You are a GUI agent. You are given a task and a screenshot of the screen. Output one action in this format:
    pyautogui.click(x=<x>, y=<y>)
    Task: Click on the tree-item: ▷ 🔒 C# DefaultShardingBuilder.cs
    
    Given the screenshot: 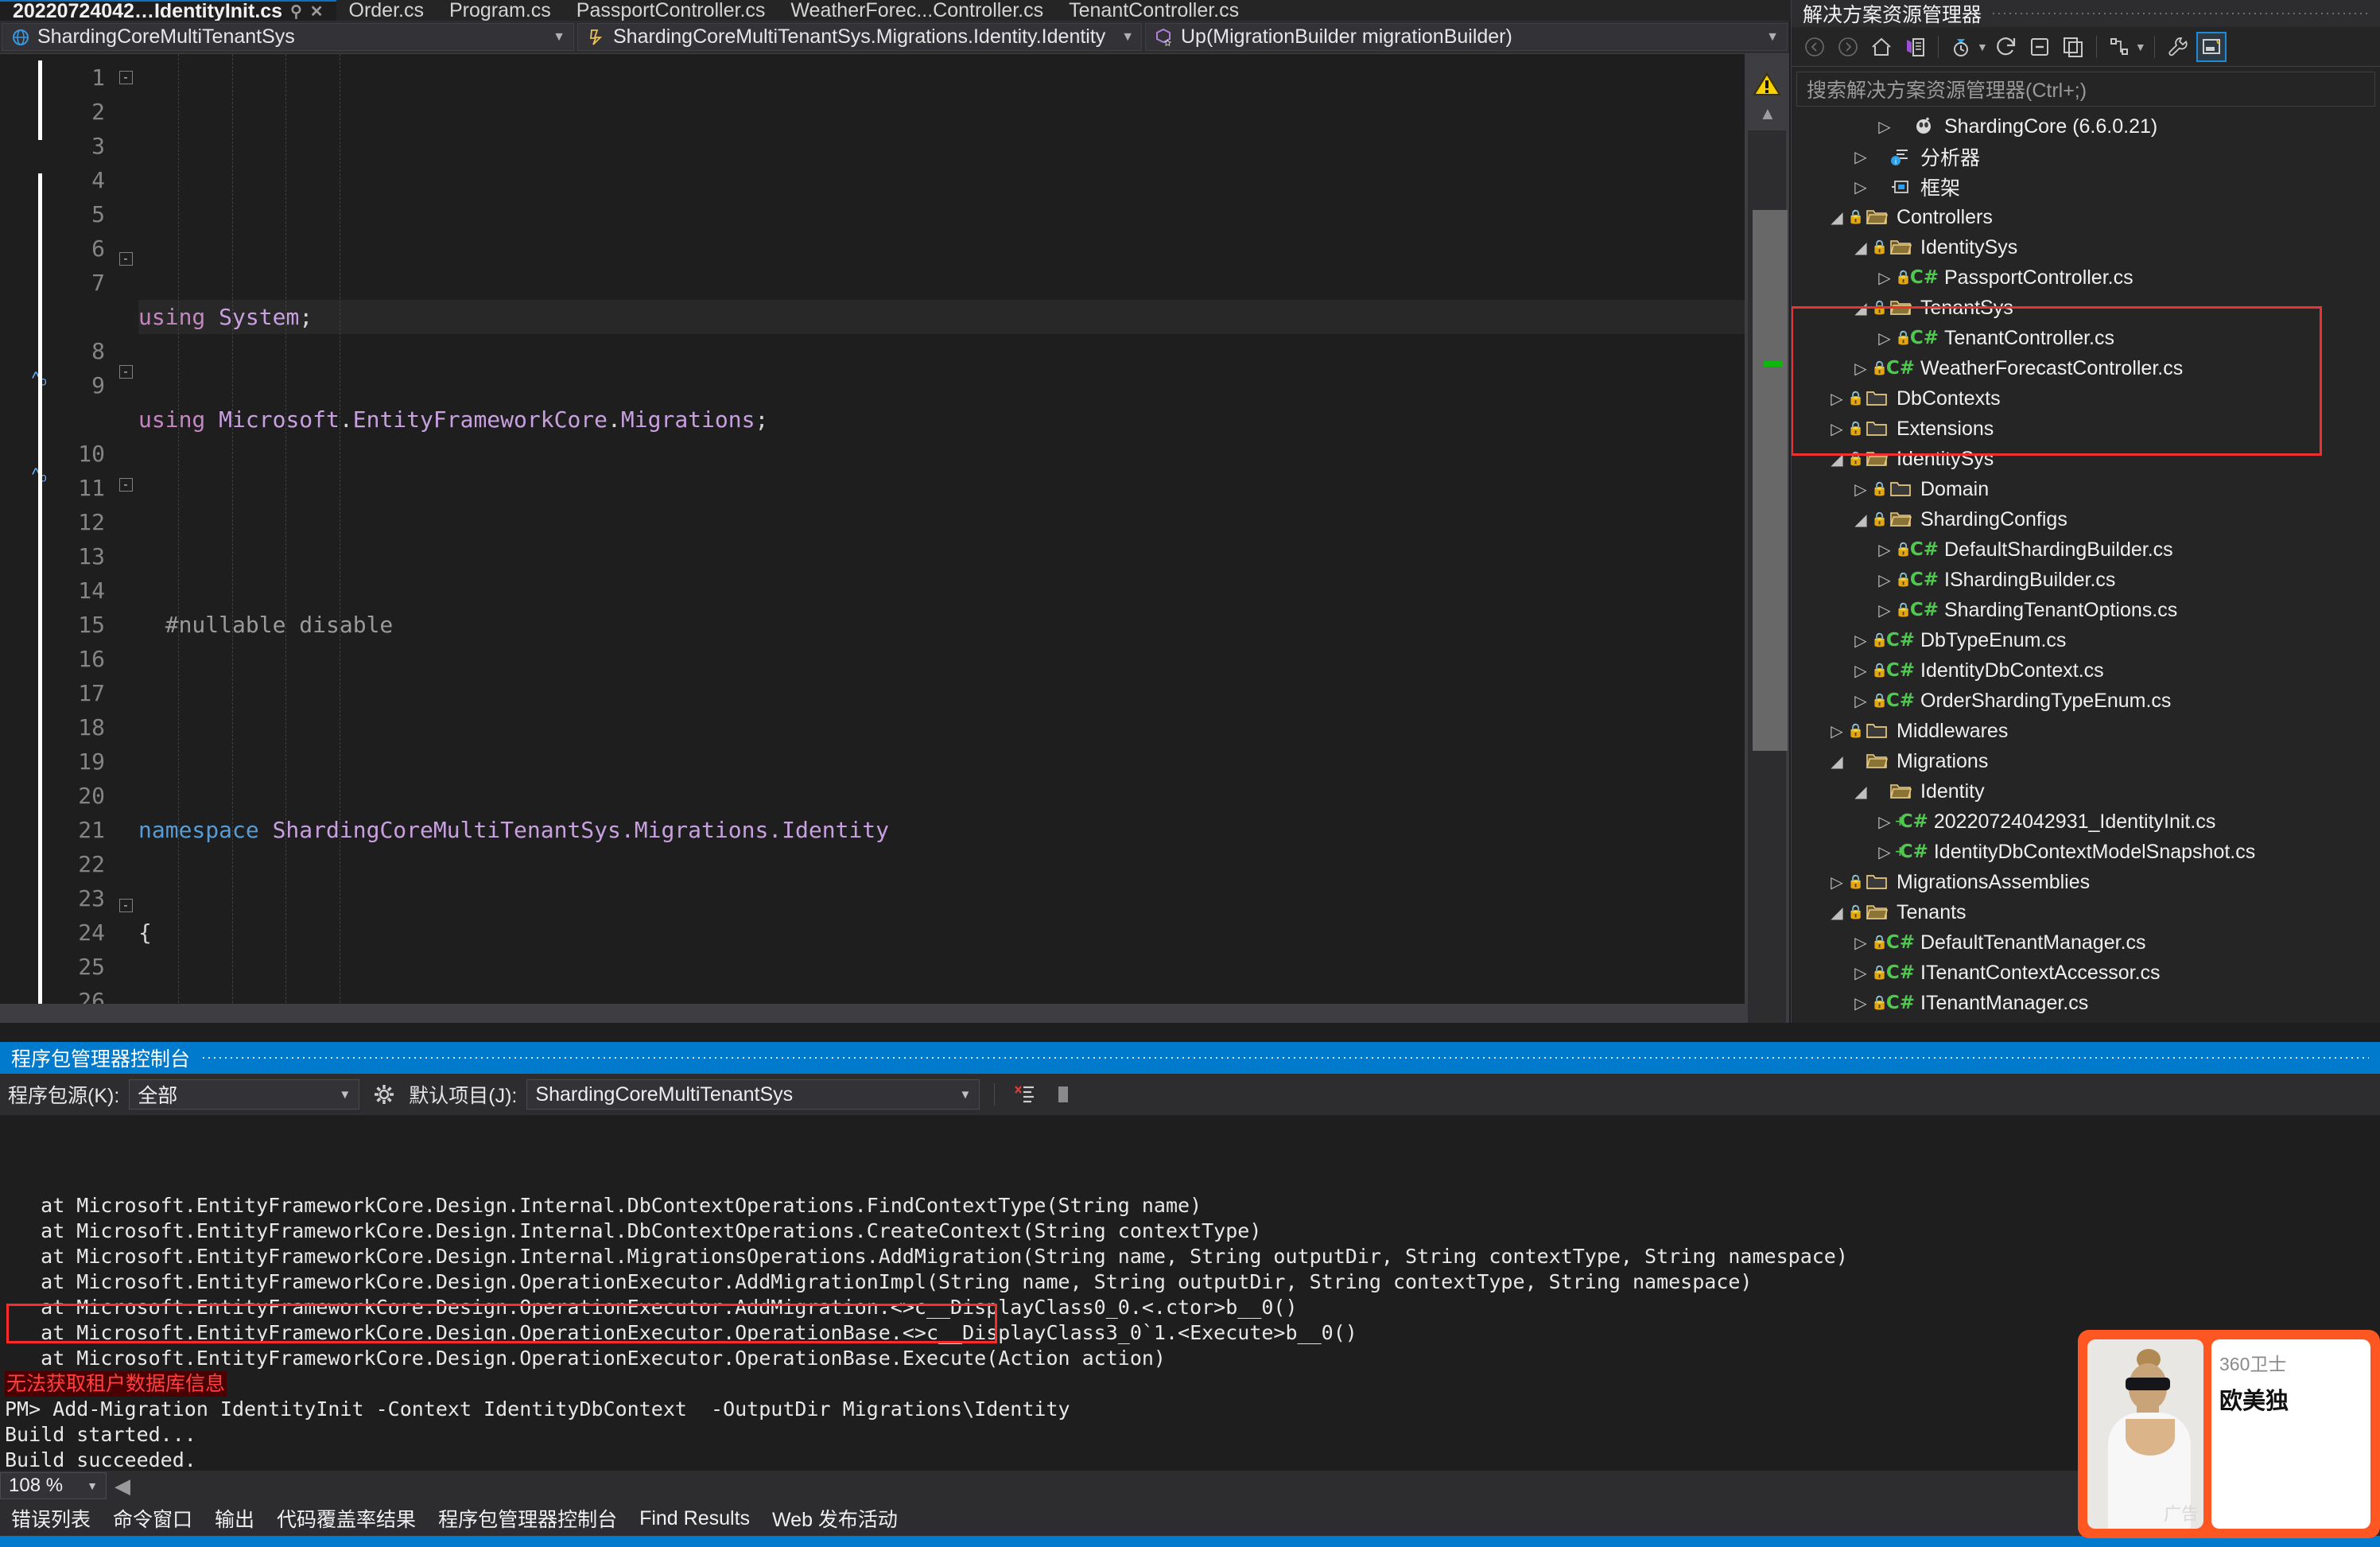 What is the action you would take?
    pyautogui.click(x=2086, y=549)
    